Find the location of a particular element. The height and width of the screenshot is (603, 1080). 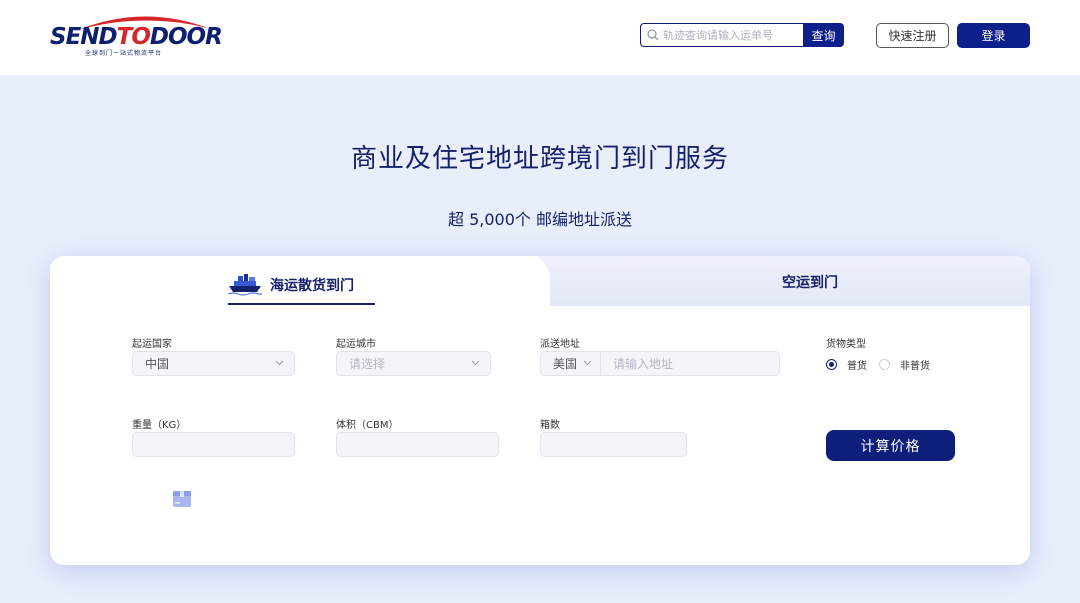

hero-subtitle: 超 5,000个 邮编地址派送 is located at coordinates (540, 219).